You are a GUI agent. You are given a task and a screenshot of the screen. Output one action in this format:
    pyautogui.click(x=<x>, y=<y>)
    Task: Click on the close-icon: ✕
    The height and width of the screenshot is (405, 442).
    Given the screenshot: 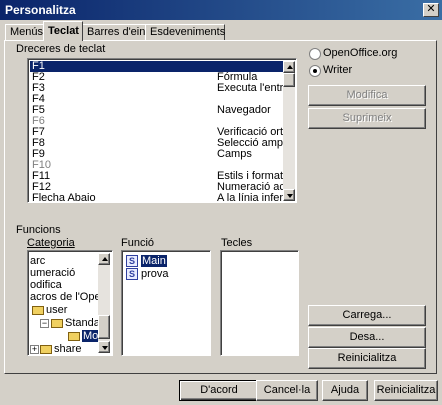 What is the action you would take?
    pyautogui.click(x=431, y=9)
    